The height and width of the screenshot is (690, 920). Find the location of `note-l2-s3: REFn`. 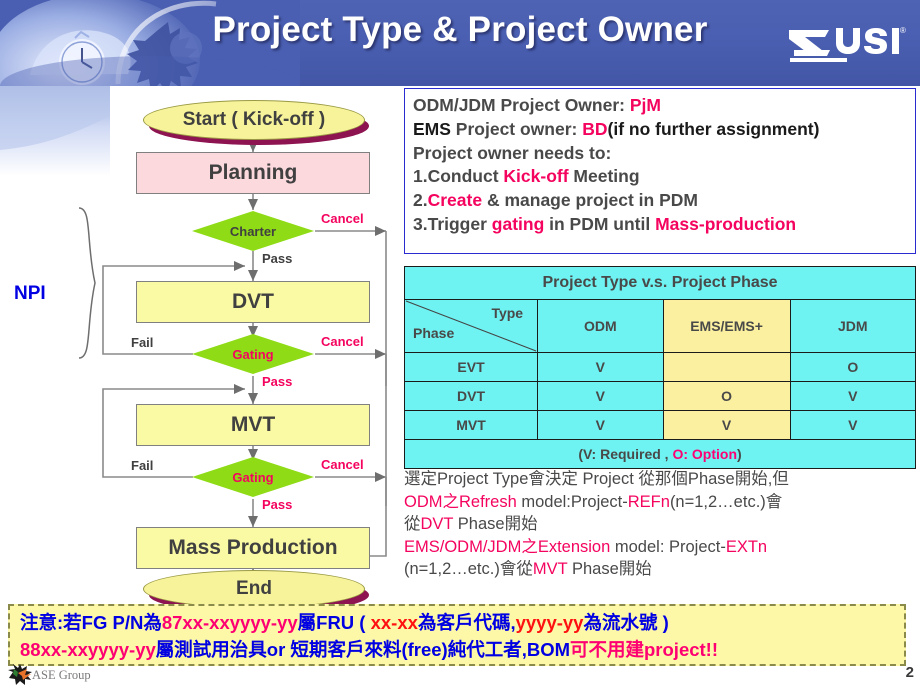

note-l2-s3: REFn is located at coordinates (648, 501).